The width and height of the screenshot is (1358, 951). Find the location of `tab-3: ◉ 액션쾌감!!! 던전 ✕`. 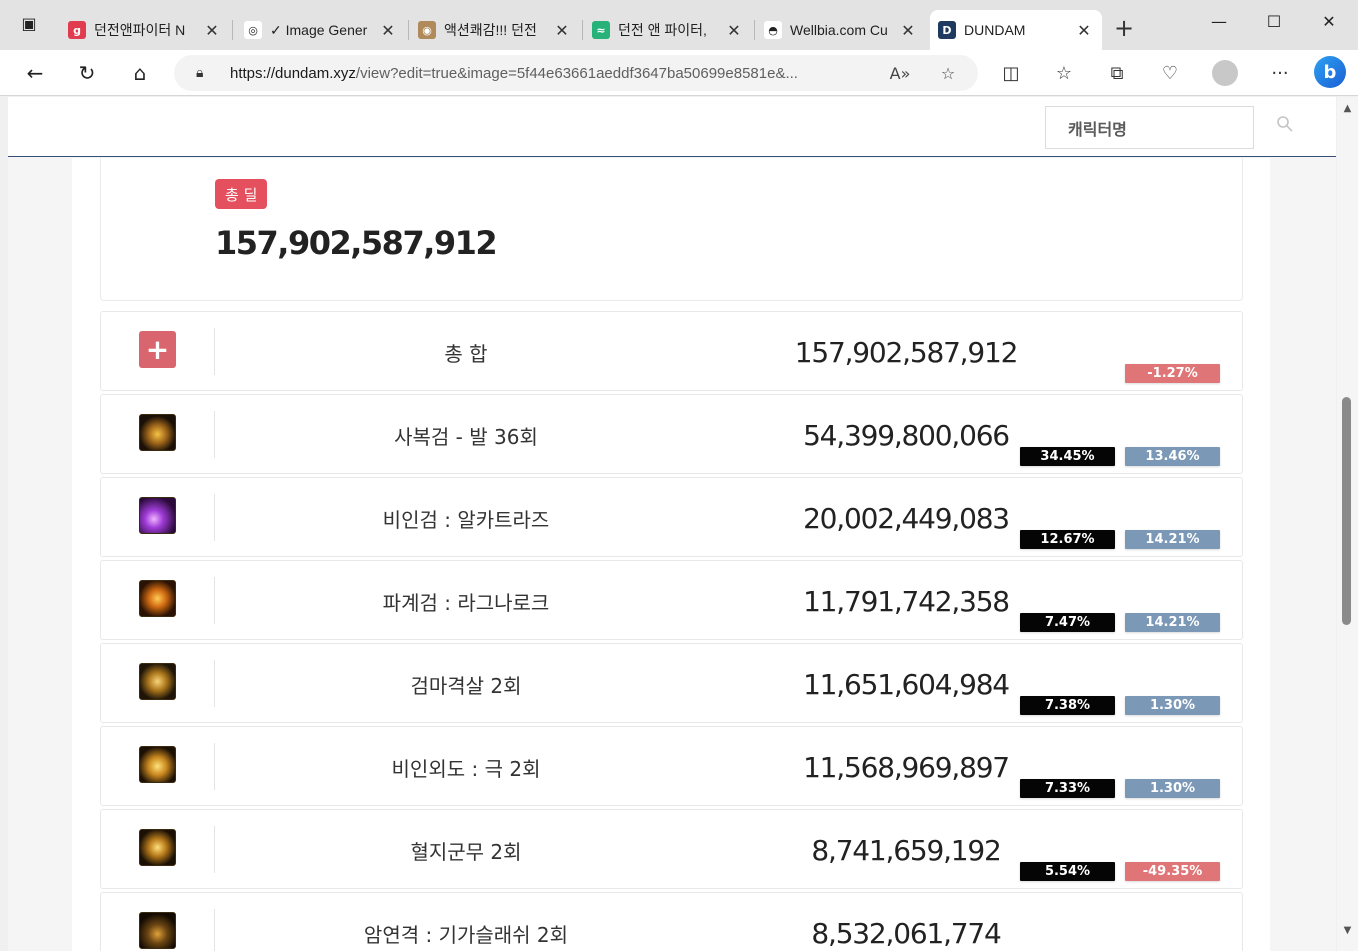

tab-3: ◉ 액션쾌감!!! 던전 ✕ is located at coordinates (495, 30).